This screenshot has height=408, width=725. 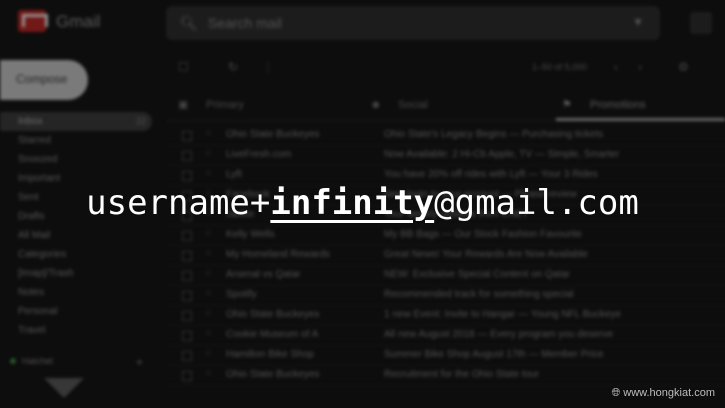 What do you see at coordinates (241, 294) in the screenshot?
I see `email-sender: Spotify` at bounding box center [241, 294].